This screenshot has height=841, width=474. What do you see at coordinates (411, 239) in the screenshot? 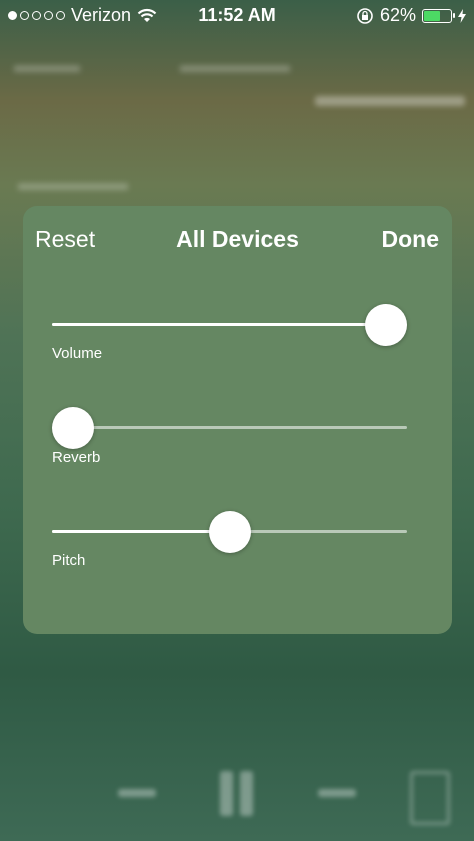
I see `done-button: Done` at bounding box center [411, 239].